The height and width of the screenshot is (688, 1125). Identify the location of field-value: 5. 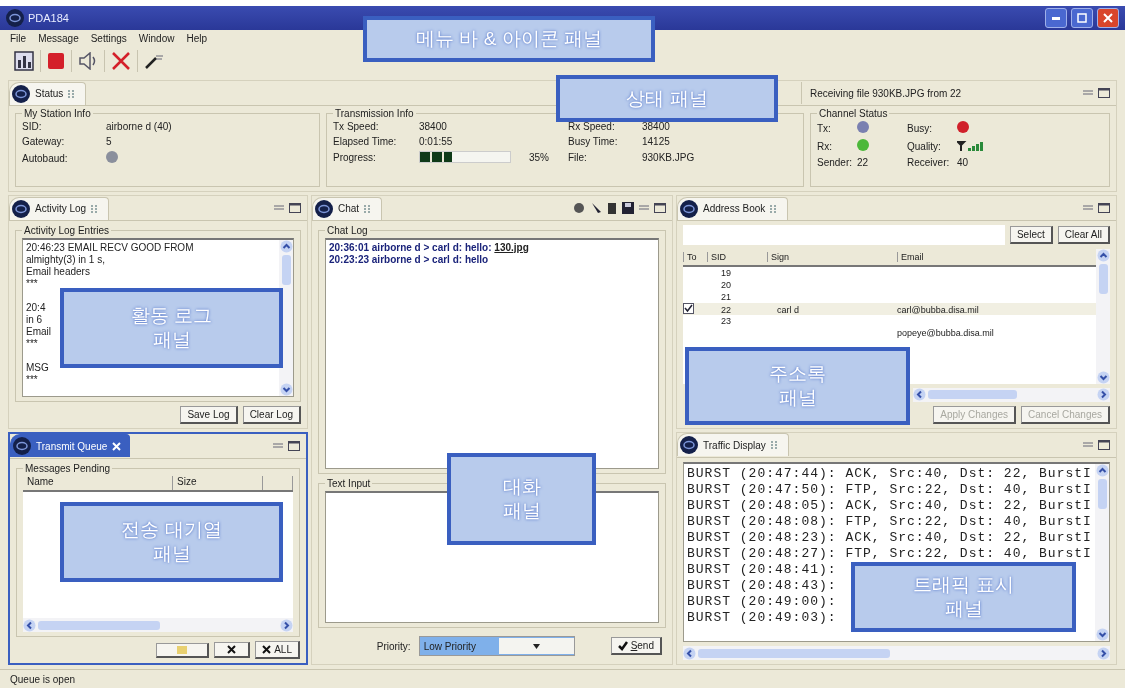
(109, 141).